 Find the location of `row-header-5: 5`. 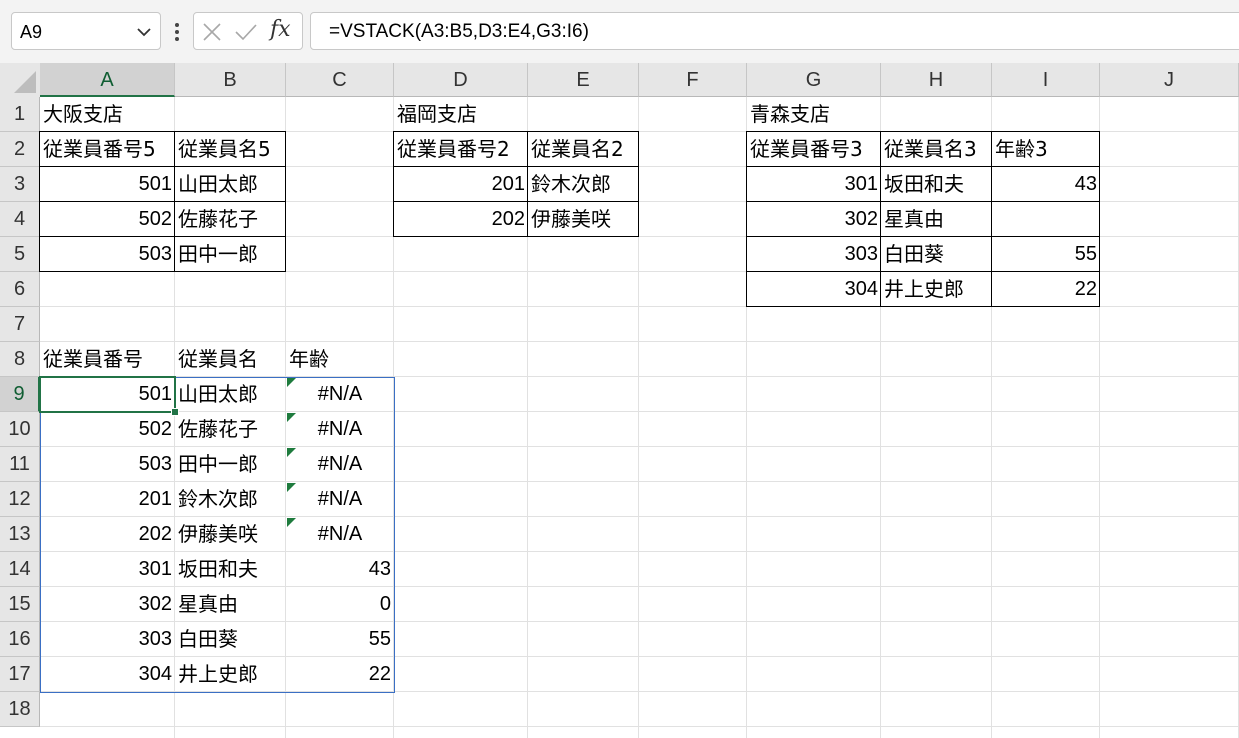

row-header-5: 5 is located at coordinates (20, 254).